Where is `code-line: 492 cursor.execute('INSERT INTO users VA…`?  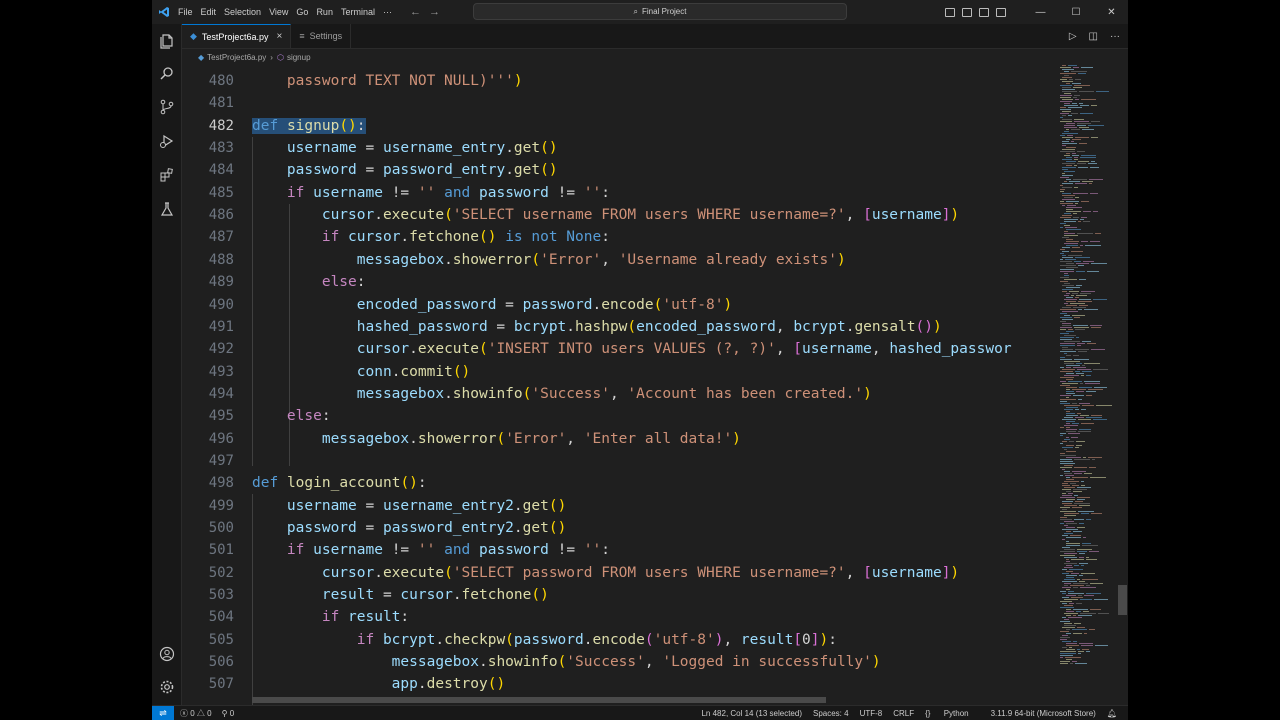
code-line: 492 cursor.execute('INSERT INTO users VA… is located at coordinates (620, 349).